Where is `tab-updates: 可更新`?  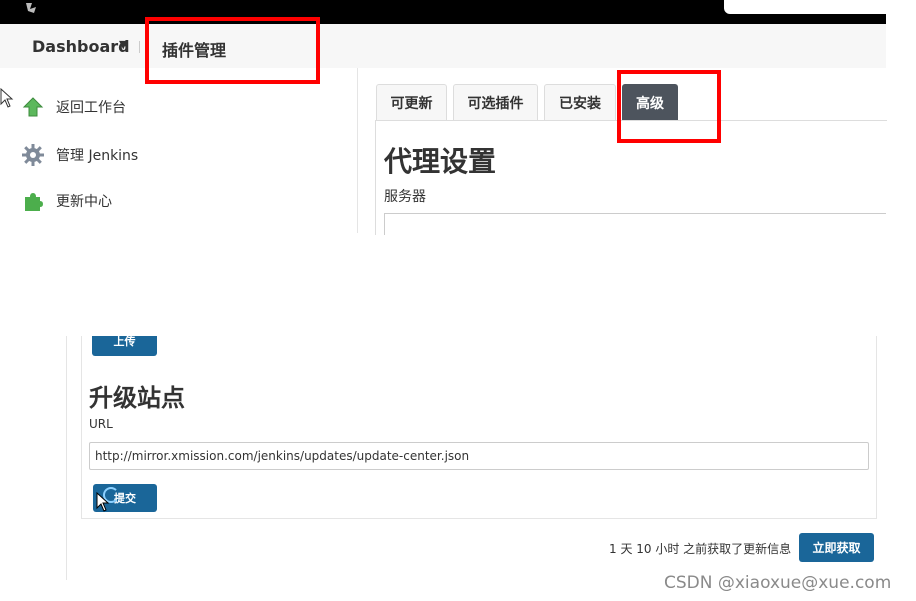
tab-updates: 可更新 is located at coordinates (411, 102).